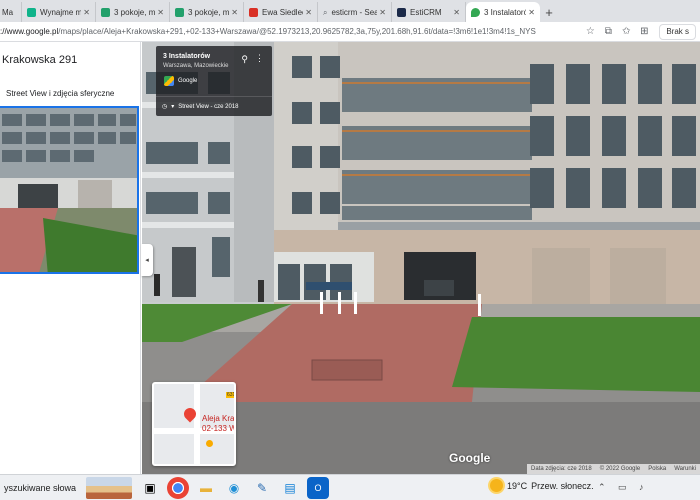 This screenshot has height=500, width=700. Describe the element at coordinates (231, 395) in the screenshot. I see `road-number-badge: 631` at that location.